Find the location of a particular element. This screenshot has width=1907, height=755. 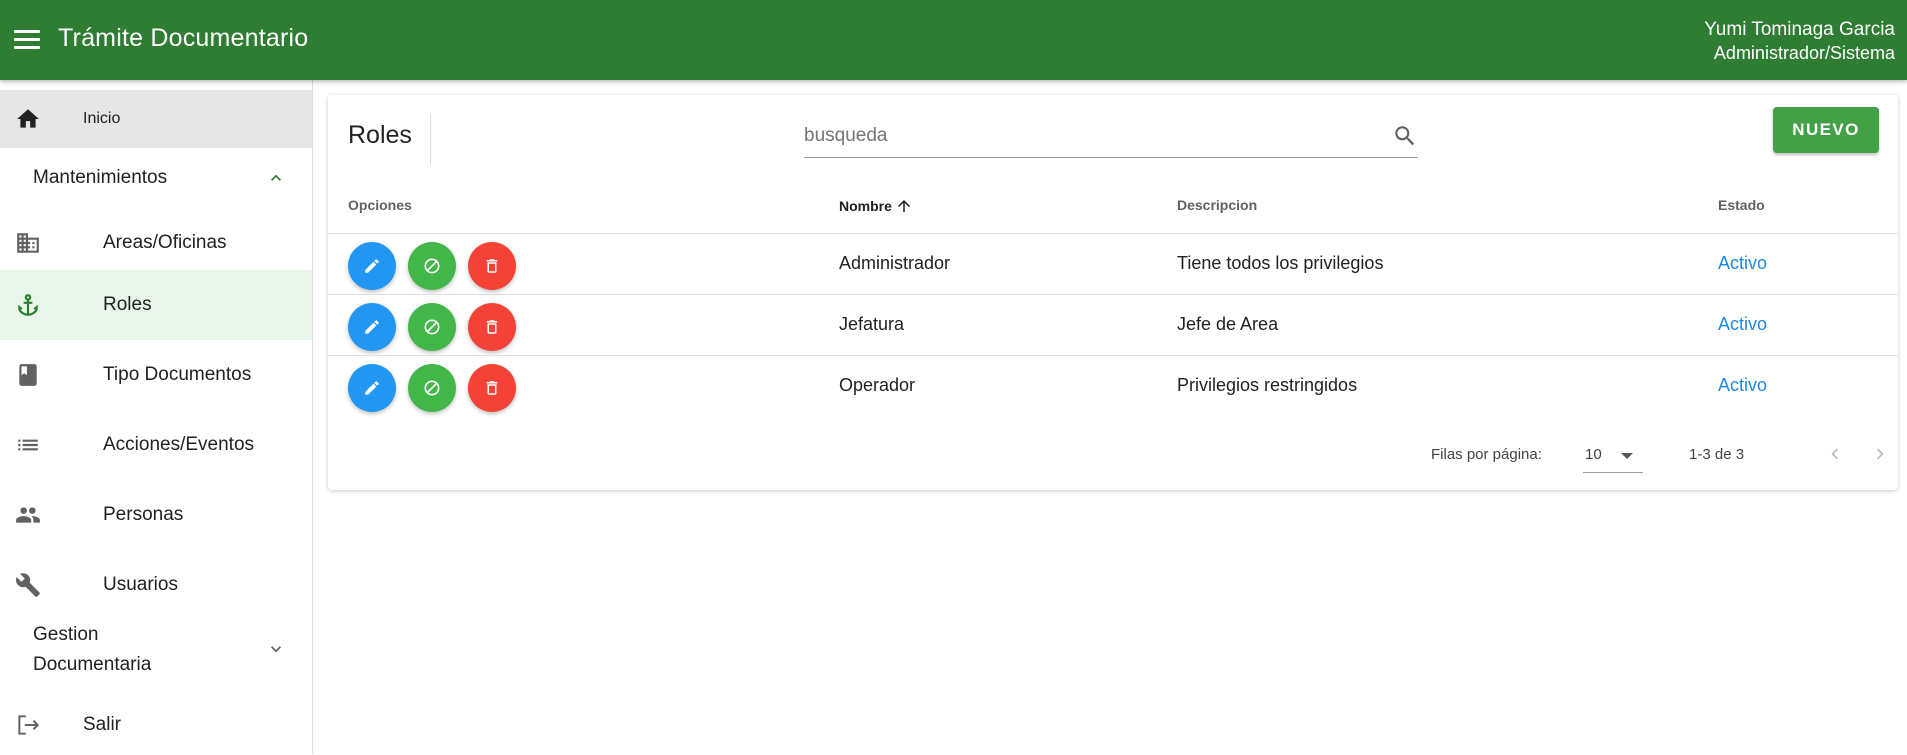

column-header-label: Nombre is located at coordinates (865, 206).